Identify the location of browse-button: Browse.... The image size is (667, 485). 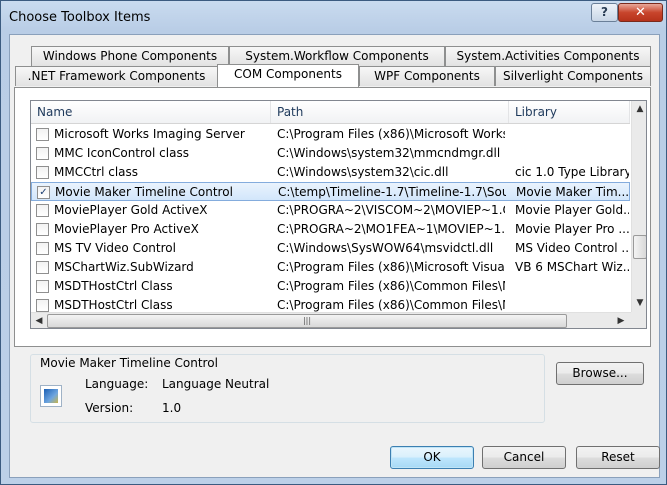
(600, 373).